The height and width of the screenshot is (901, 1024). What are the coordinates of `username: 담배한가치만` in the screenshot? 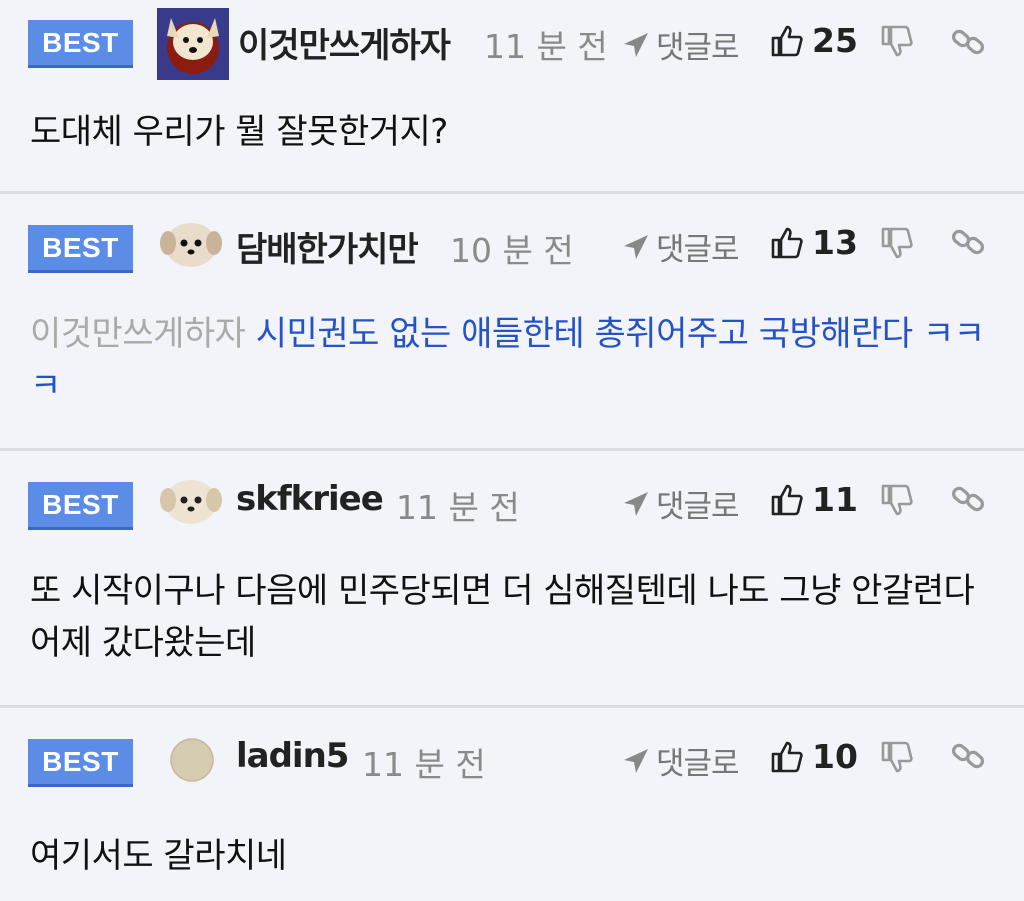 It's located at (327, 246).